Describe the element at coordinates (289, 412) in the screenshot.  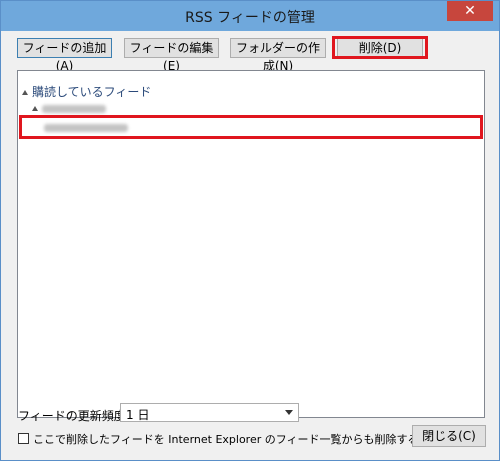
I see `chevron-down-icon` at that location.